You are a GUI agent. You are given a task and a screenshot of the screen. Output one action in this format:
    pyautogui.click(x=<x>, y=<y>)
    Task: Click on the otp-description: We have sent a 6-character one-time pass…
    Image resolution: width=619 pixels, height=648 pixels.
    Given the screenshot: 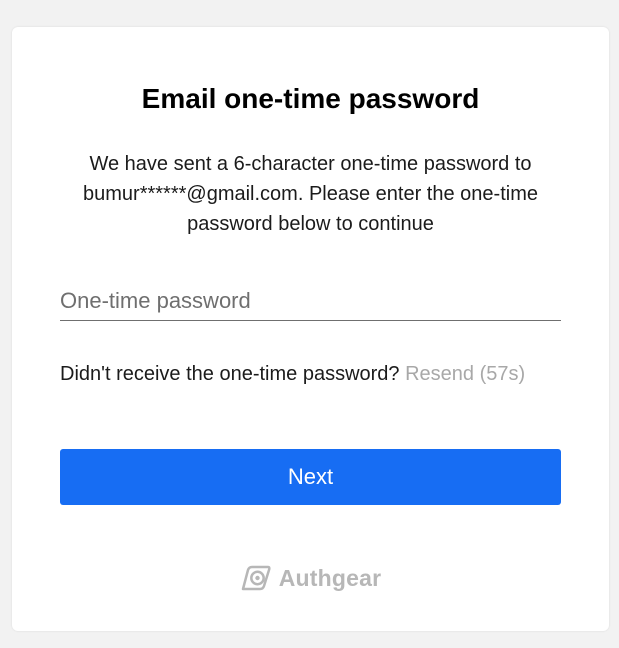 What is the action you would take?
    pyautogui.click(x=310, y=194)
    